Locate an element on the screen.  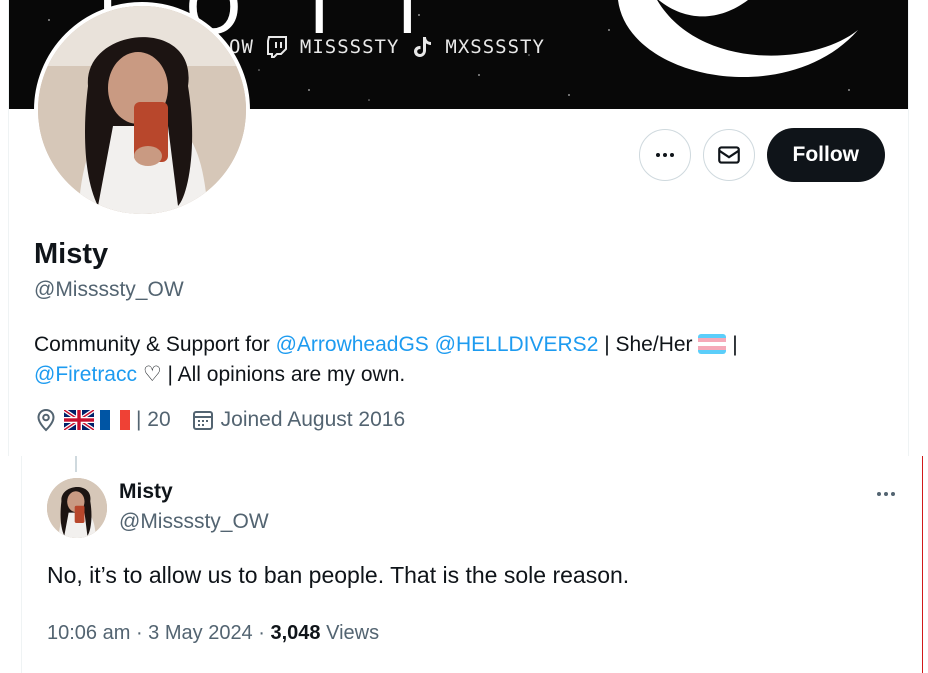
thread-line is located at coordinates (76, 464).